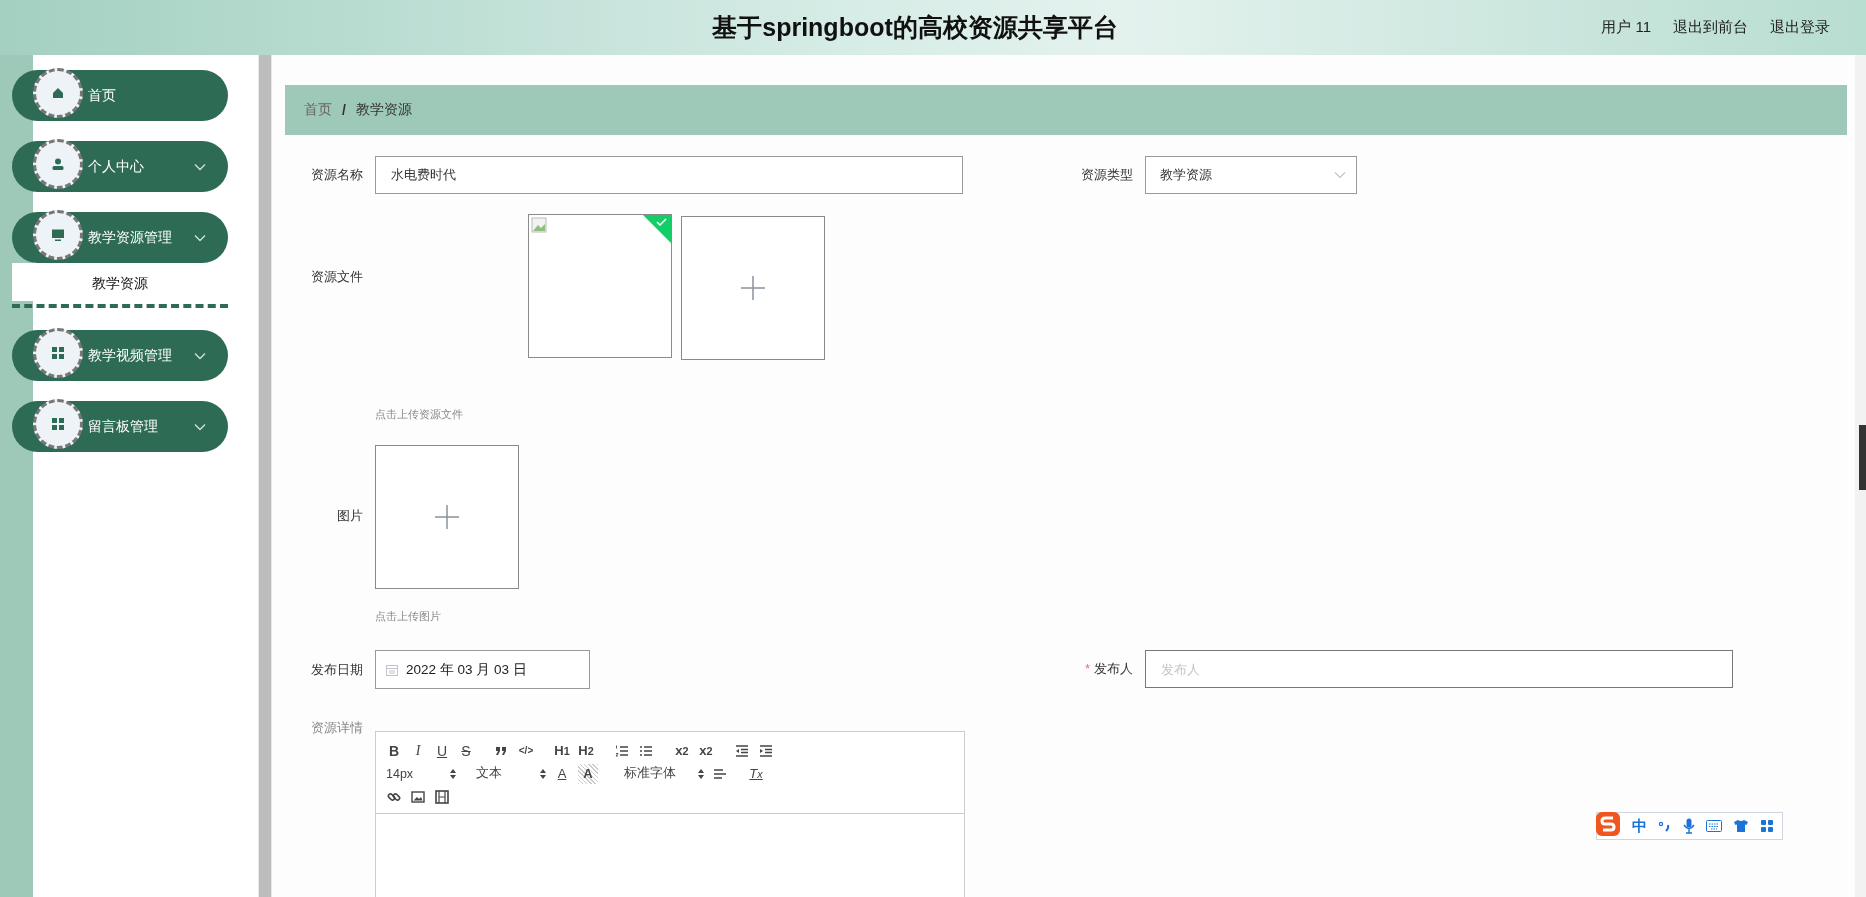 The image size is (1866, 897). Describe the element at coordinates (720, 773) in the screenshot. I see `align-left-icon` at that location.